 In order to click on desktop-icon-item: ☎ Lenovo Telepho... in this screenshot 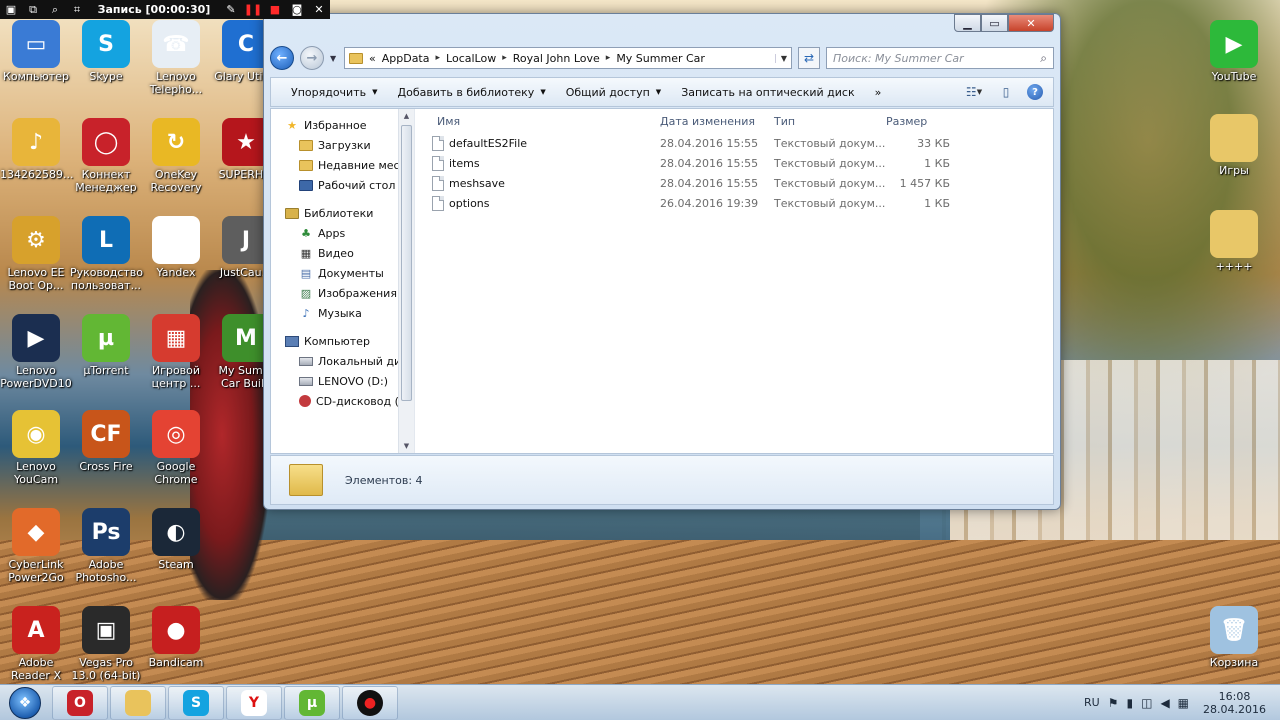, I will do `click(176, 58)`.